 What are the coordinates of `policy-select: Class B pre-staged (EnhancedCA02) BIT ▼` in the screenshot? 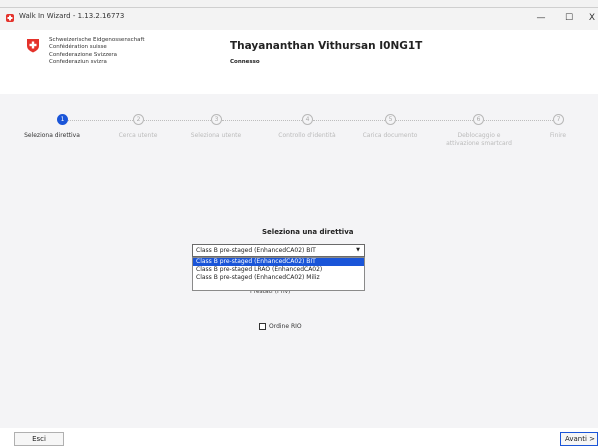 It's located at (278, 250).